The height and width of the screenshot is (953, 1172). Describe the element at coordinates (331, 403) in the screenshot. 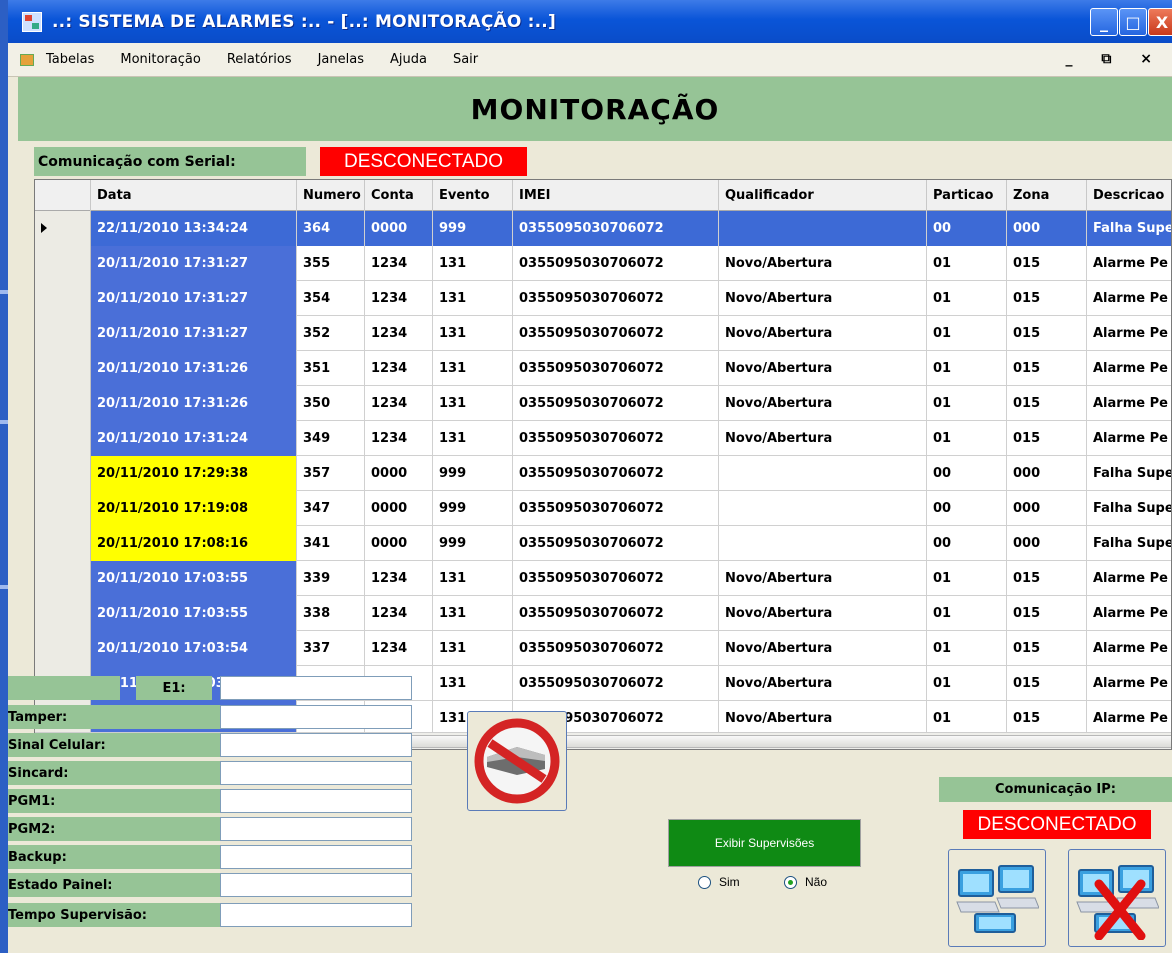

I see `cell-numero: 350` at that location.